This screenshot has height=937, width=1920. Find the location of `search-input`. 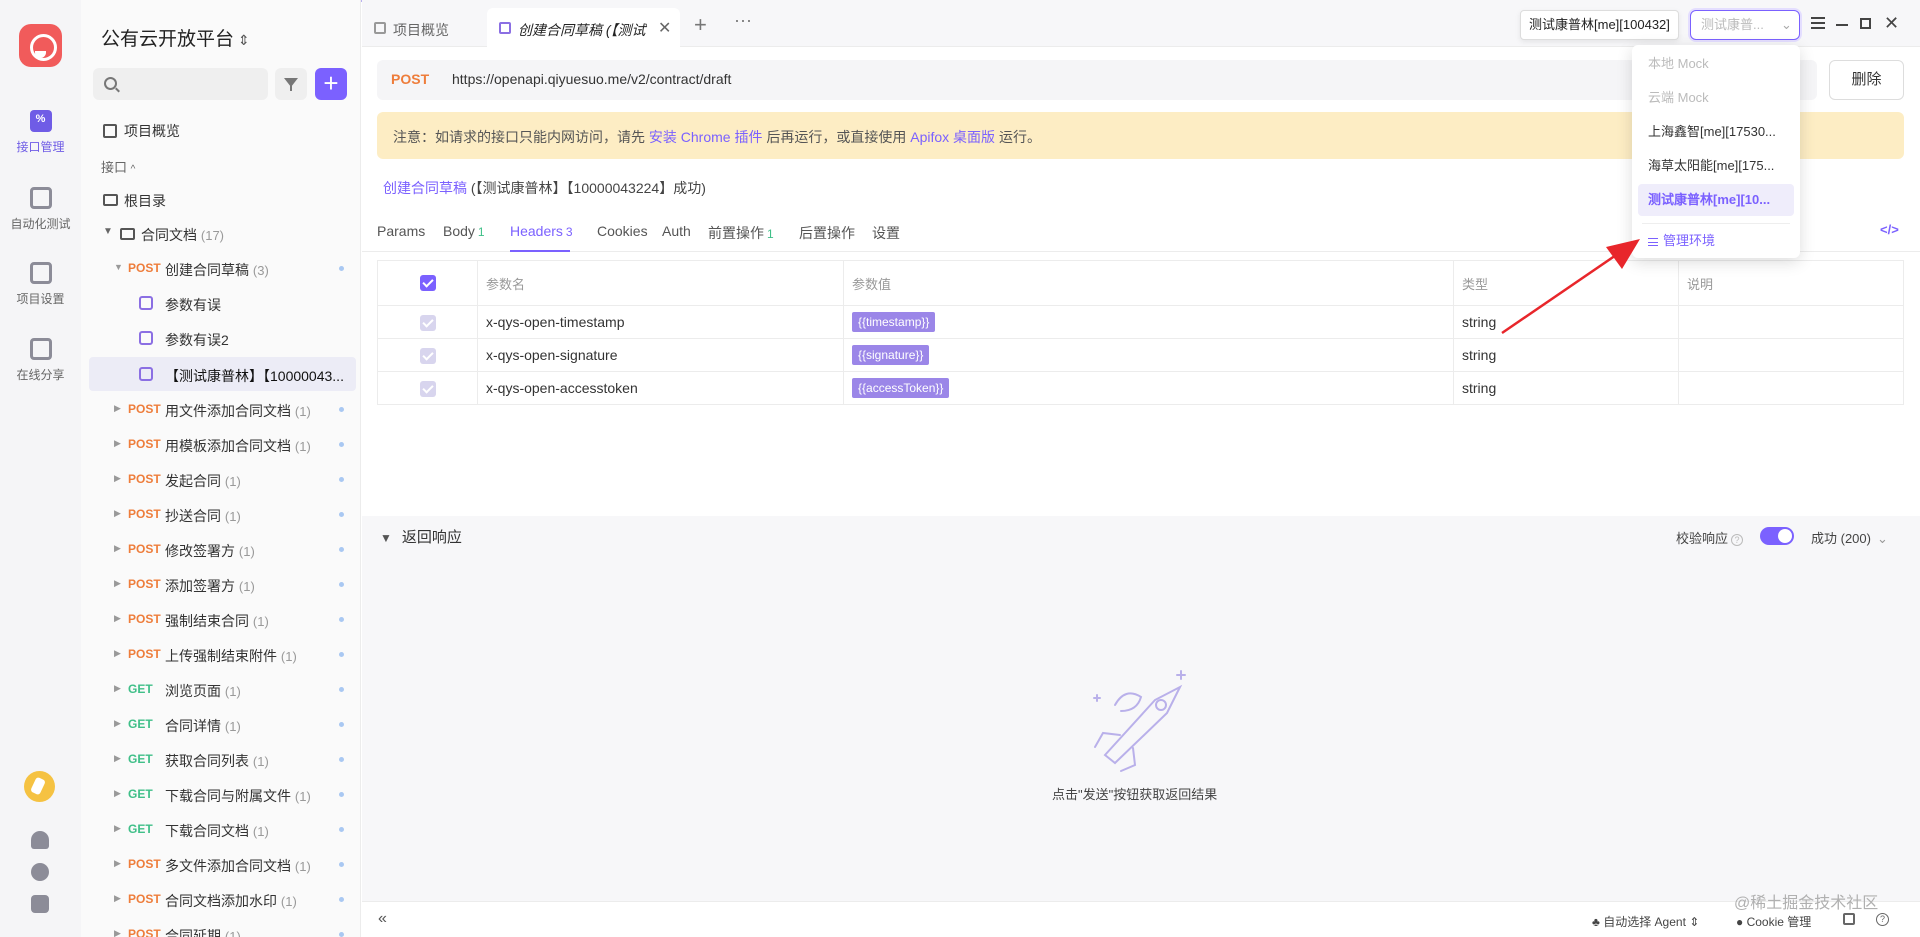

search-input is located at coordinates (195, 84).